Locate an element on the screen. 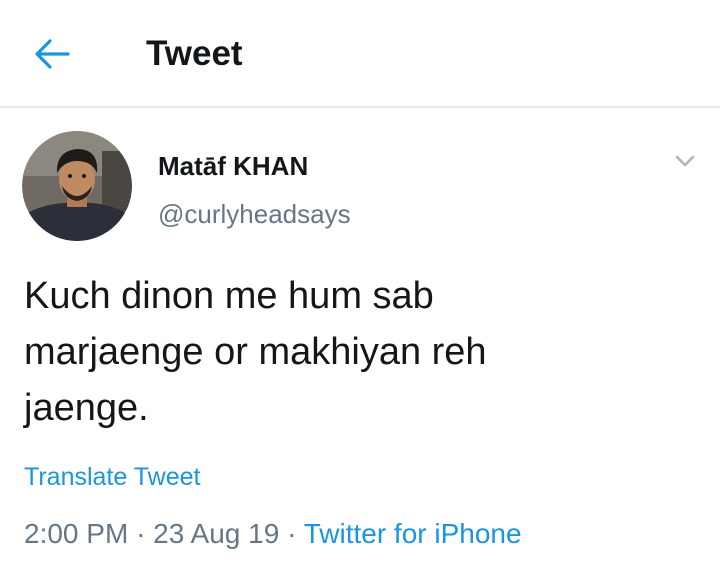  author-handle: @curlyheadsays is located at coordinates (254, 214).